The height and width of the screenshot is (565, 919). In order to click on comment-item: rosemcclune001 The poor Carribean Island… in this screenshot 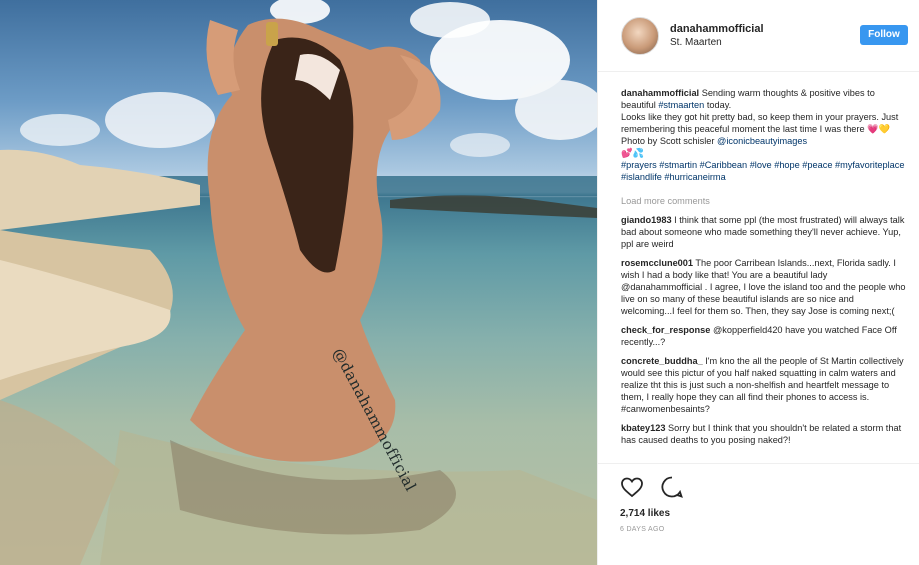, I will do `click(765, 287)`.